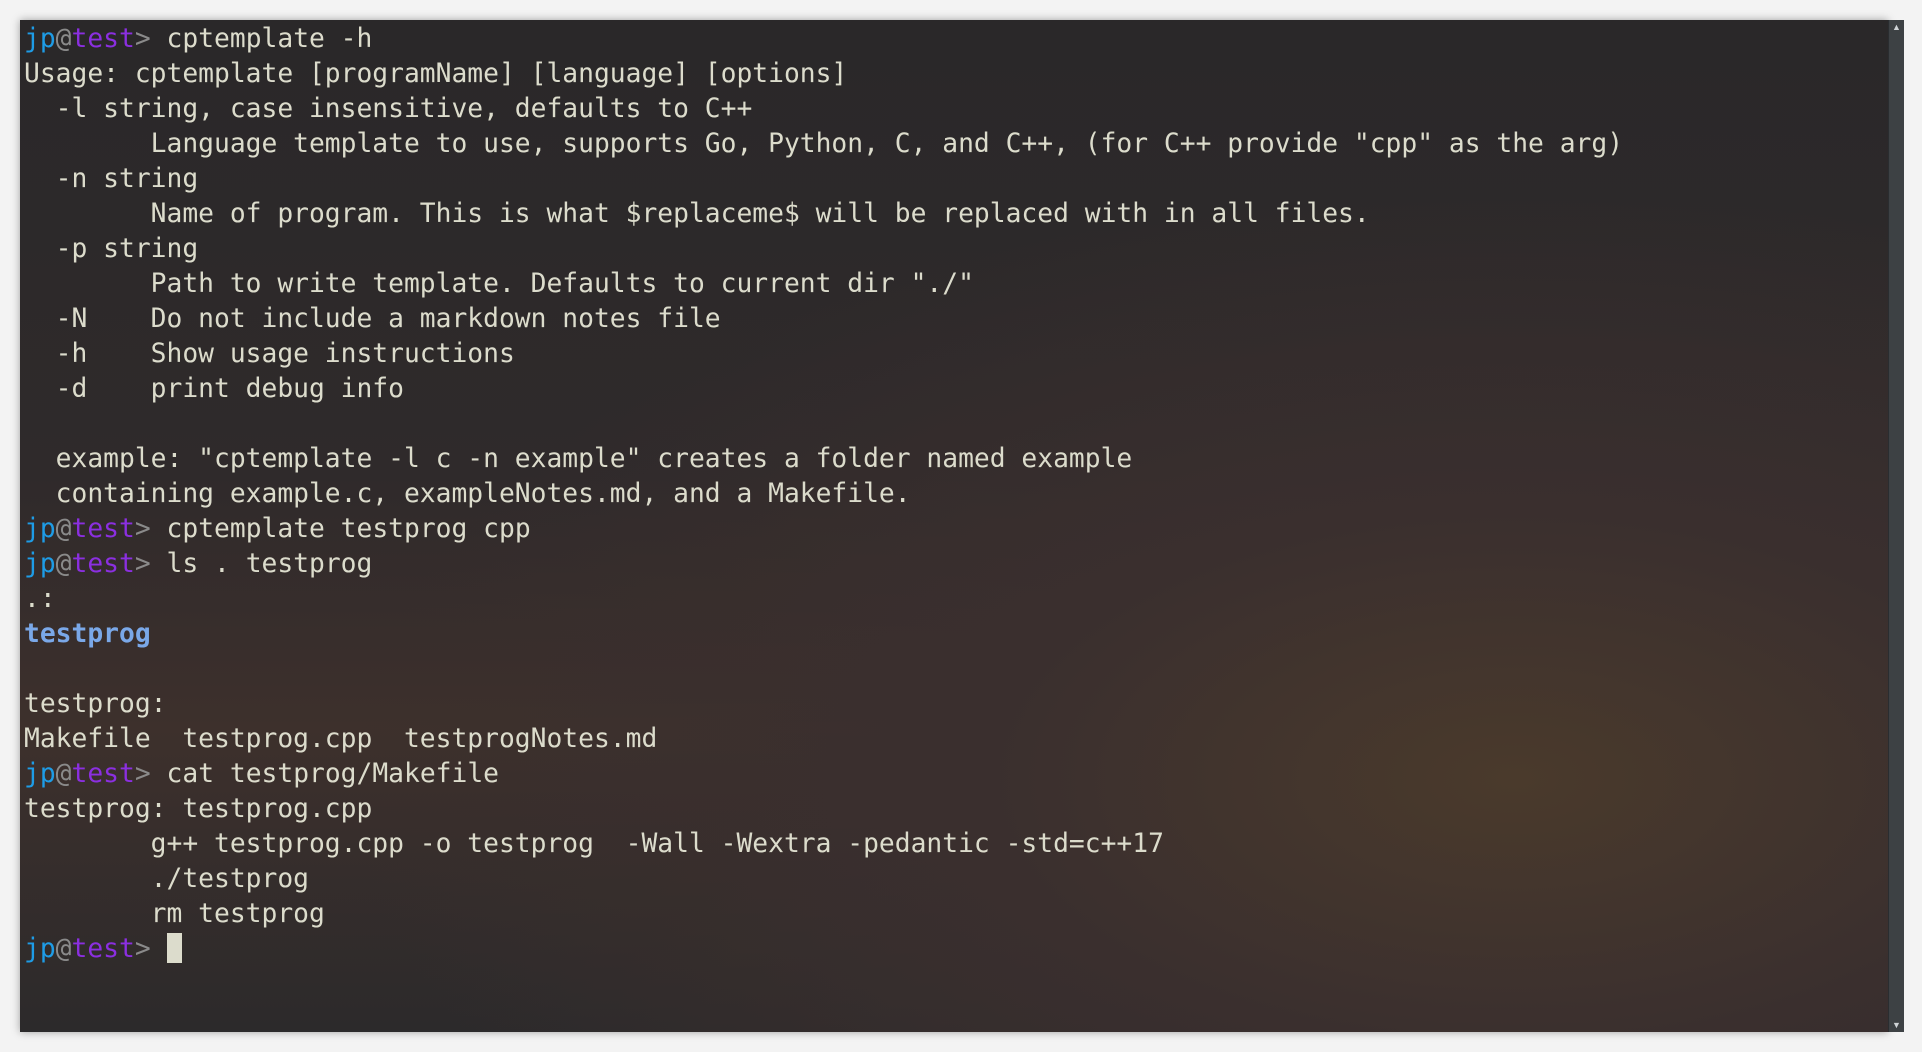 Image resolution: width=1922 pixels, height=1052 pixels. What do you see at coordinates (40, 599) in the screenshot?
I see `output-text: .:` at bounding box center [40, 599].